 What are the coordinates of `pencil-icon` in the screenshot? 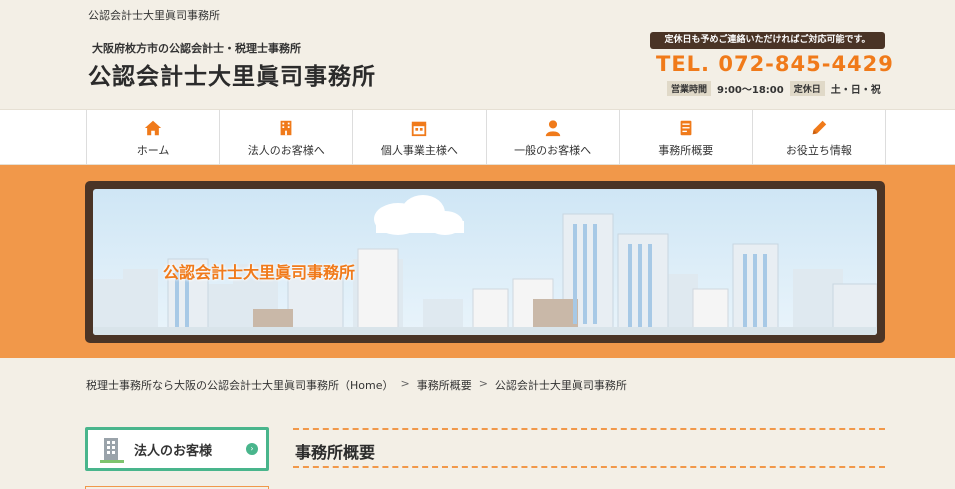 It's located at (819, 127).